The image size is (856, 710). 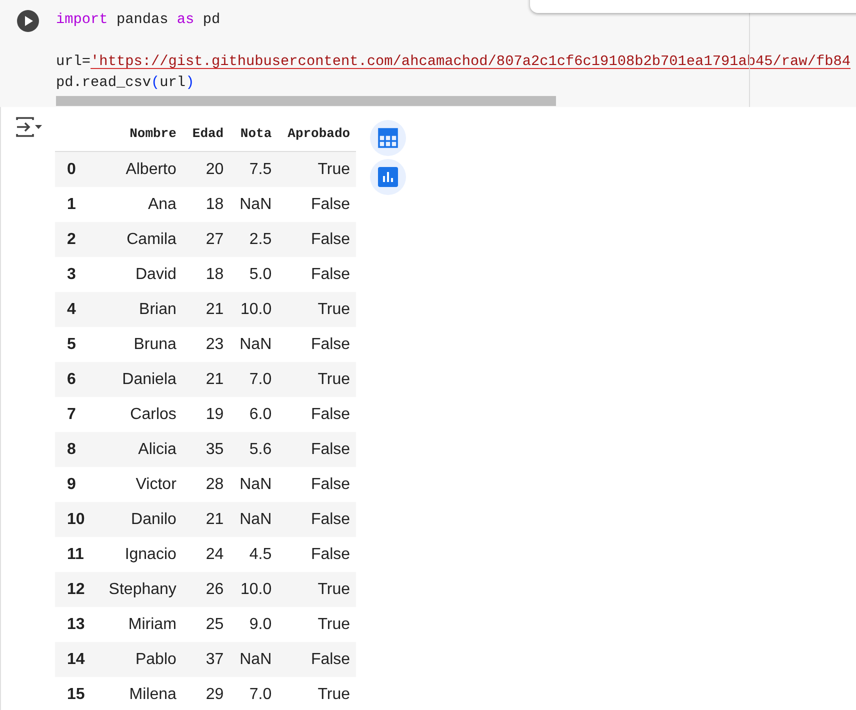 I want to click on table-cell: David, so click(x=140, y=274).